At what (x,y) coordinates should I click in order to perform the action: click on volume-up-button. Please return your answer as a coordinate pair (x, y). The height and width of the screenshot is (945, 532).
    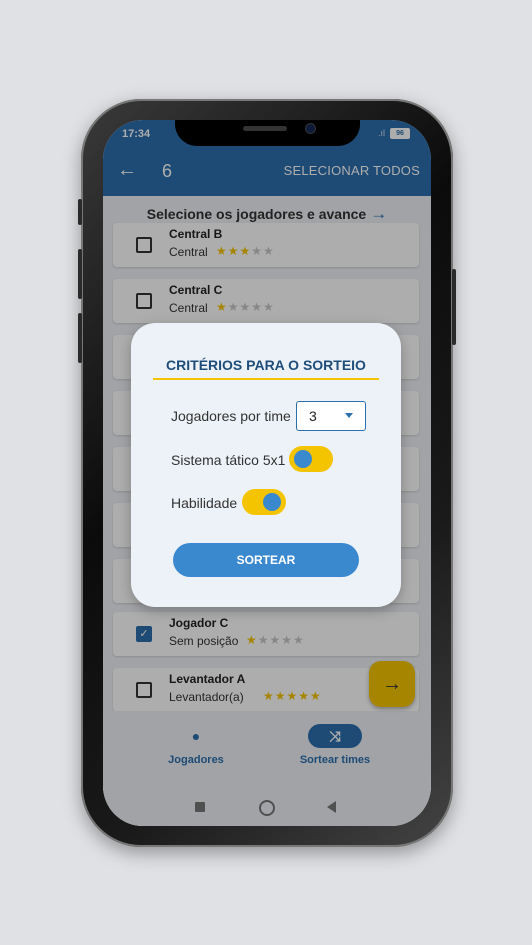
    Looking at the image, I should click on (80, 274).